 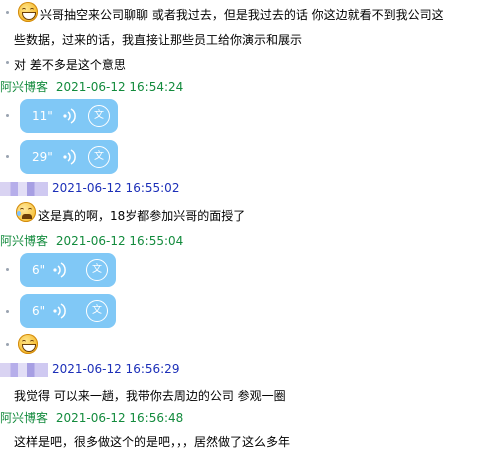 I want to click on crying-emoji-icon, so click(x=26, y=212).